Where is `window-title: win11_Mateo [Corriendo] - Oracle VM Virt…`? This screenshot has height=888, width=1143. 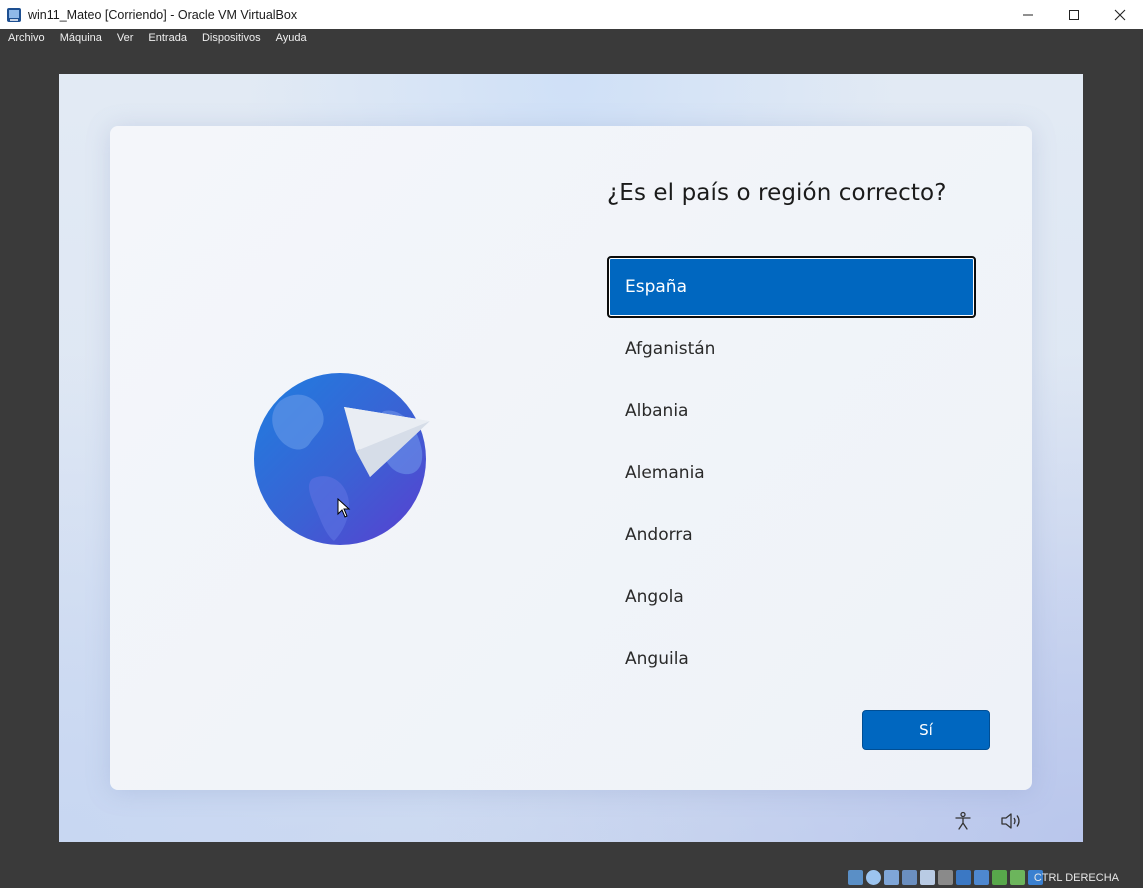 window-title: win11_Mateo [Corriendo] - Oracle VM Virt… is located at coordinates (163, 14).